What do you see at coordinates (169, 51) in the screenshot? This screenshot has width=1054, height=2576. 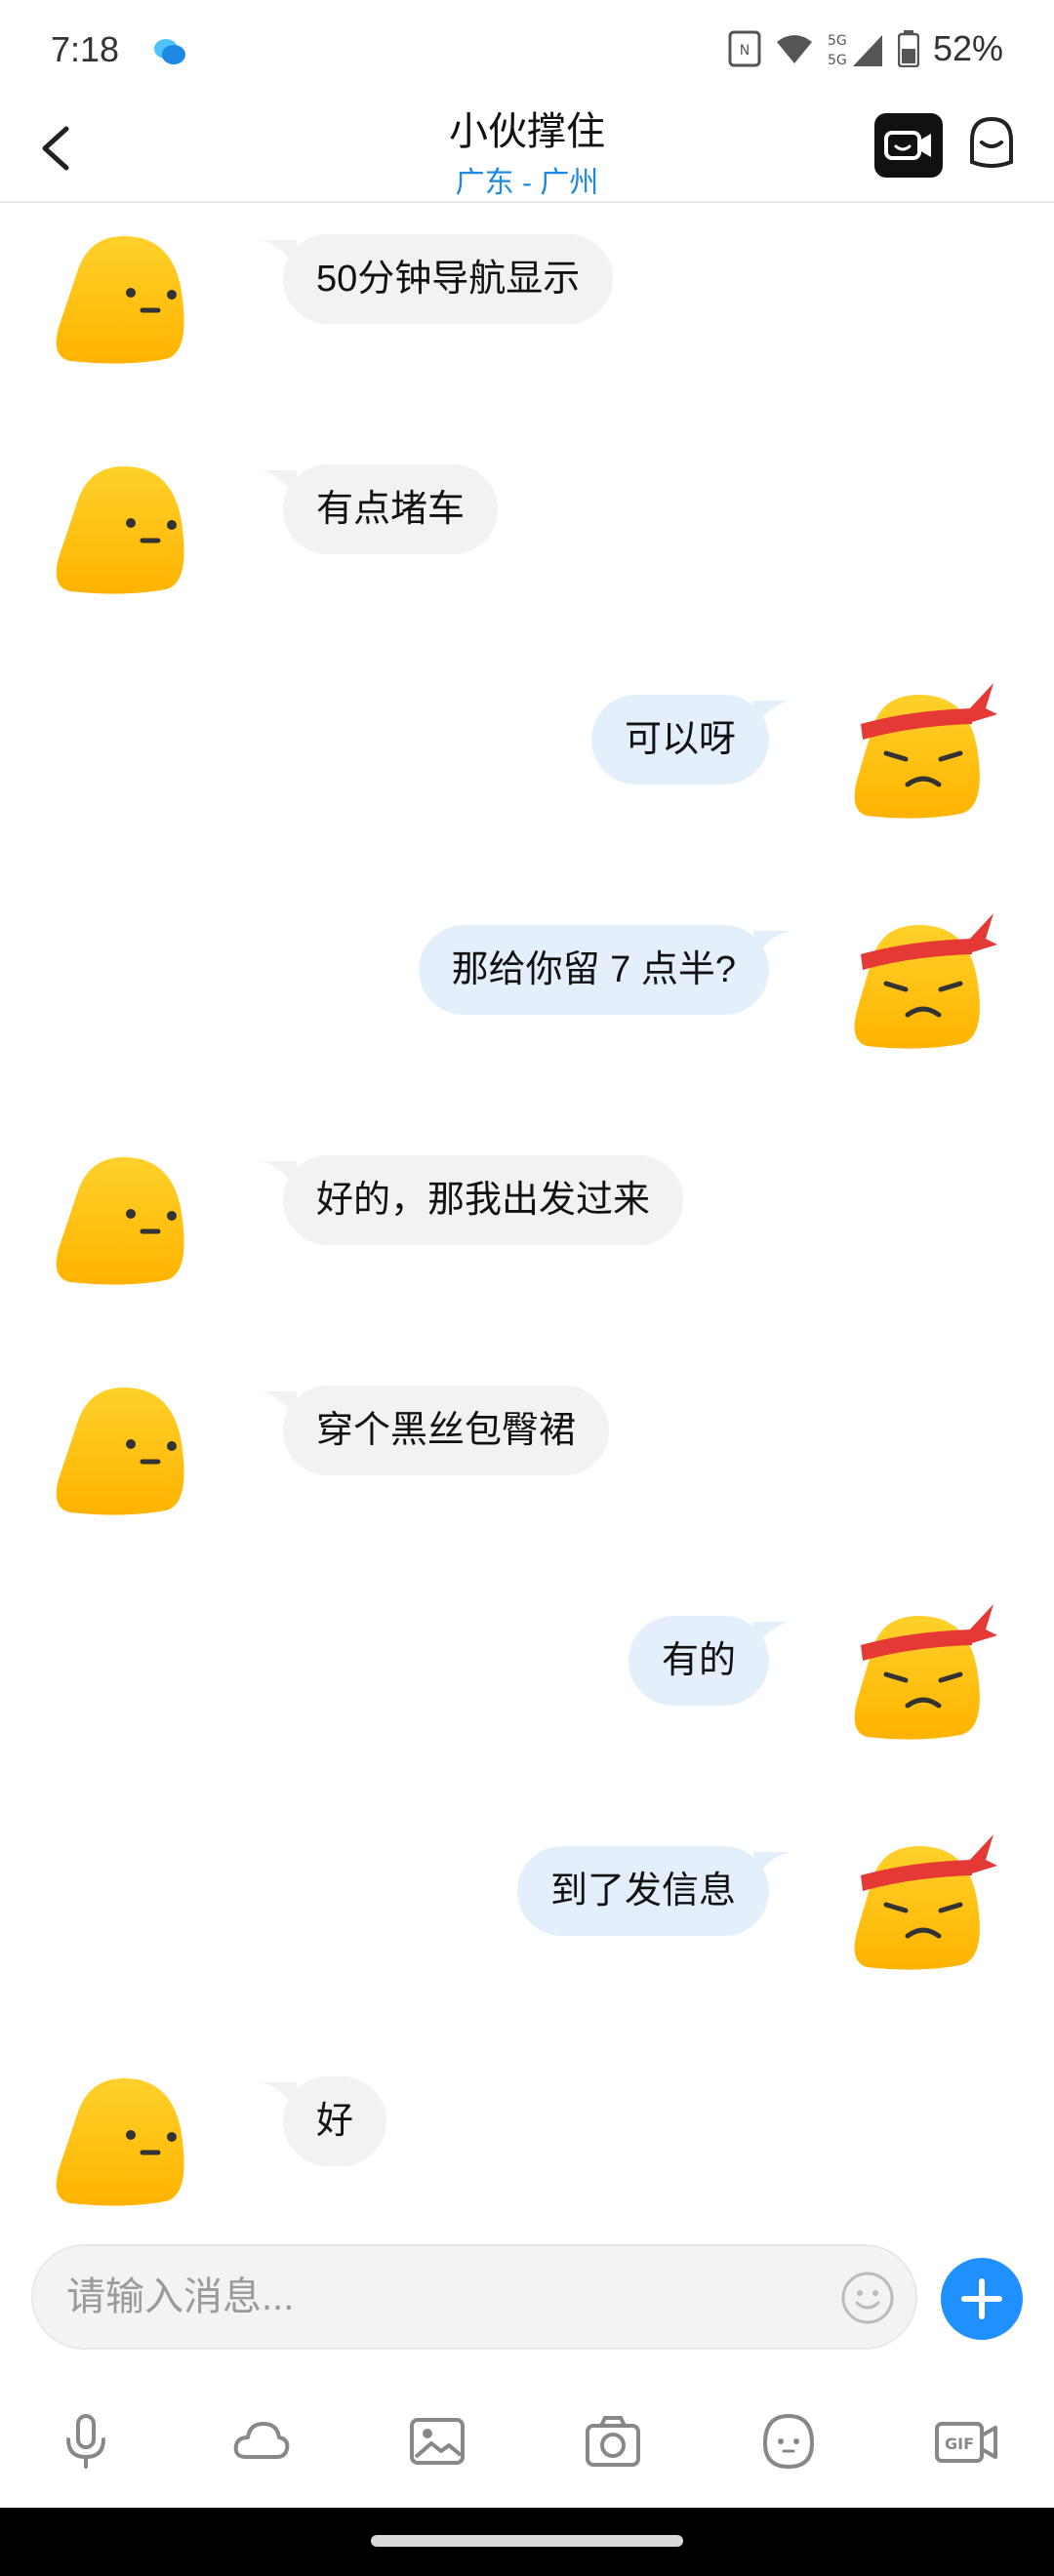 I see `chat-notification-icon` at bounding box center [169, 51].